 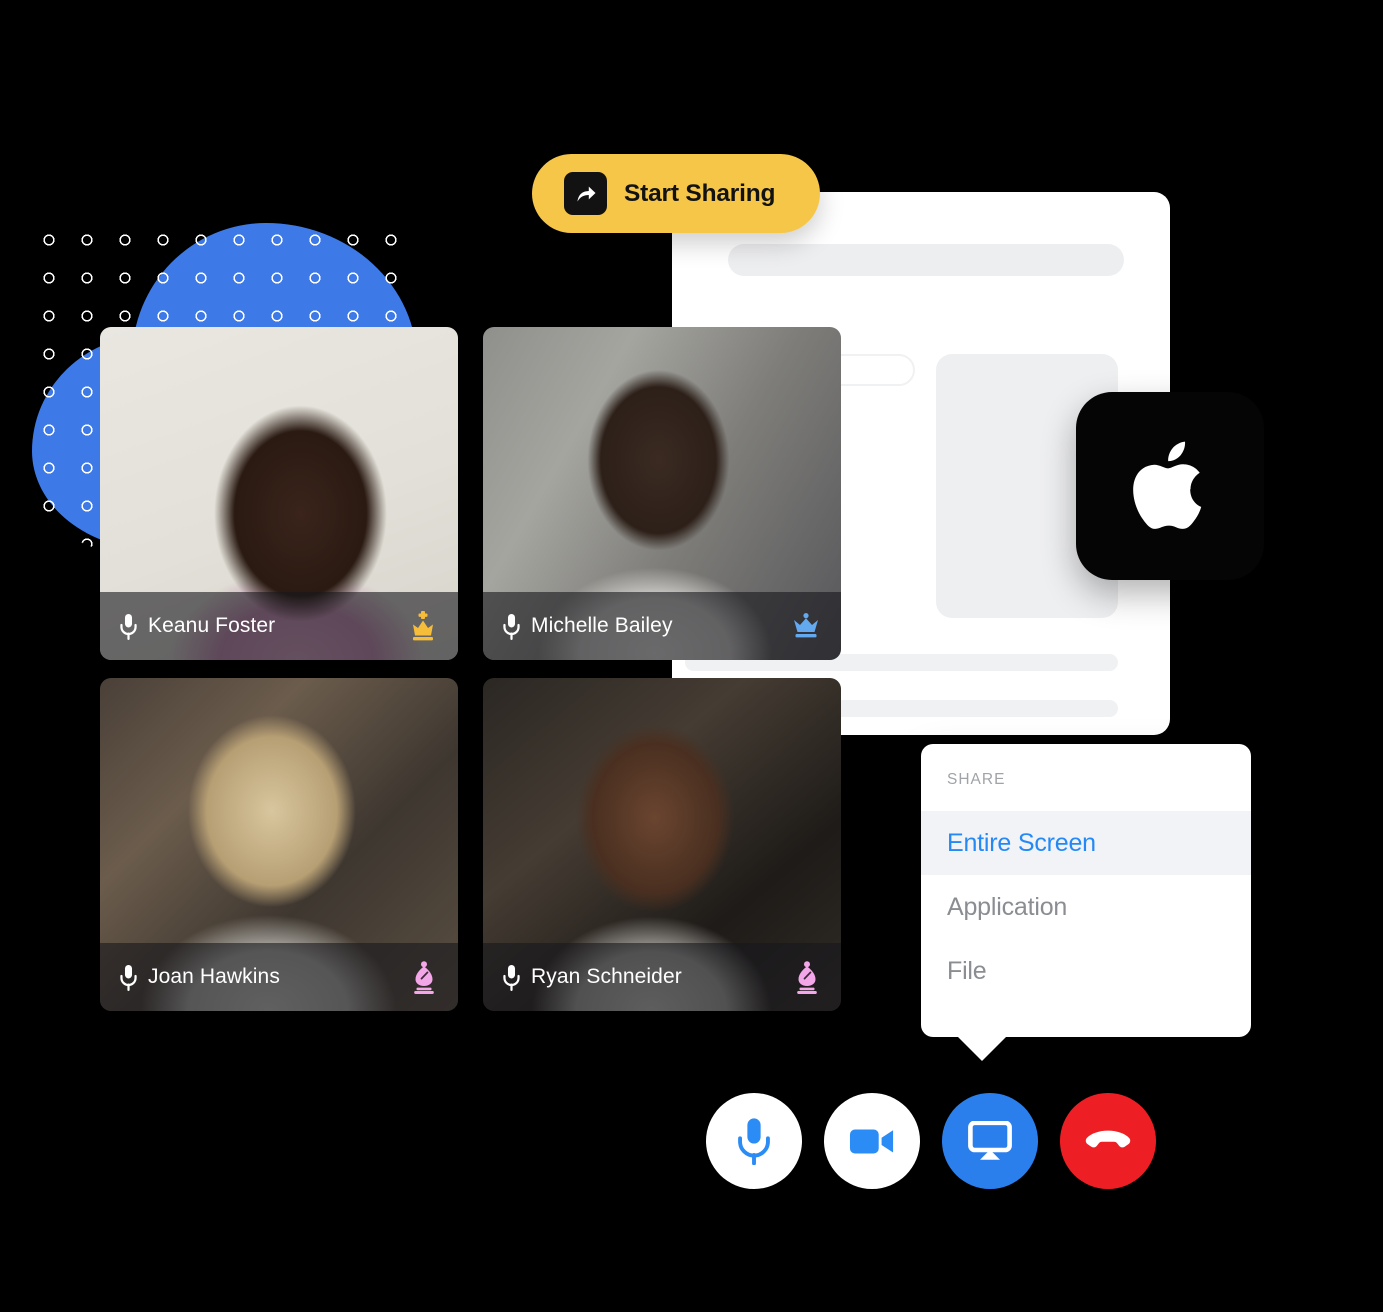 I want to click on apple-logo-badge, so click(x=1170, y=486).